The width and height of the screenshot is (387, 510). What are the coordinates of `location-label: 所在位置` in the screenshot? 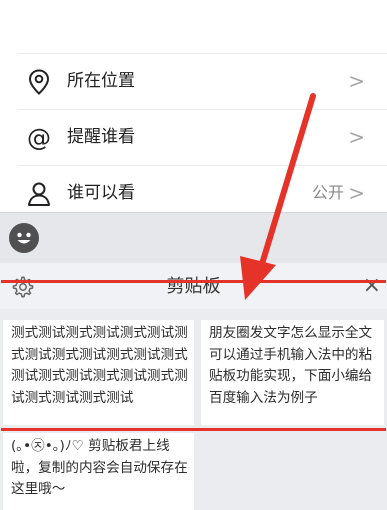 It's located at (101, 81).